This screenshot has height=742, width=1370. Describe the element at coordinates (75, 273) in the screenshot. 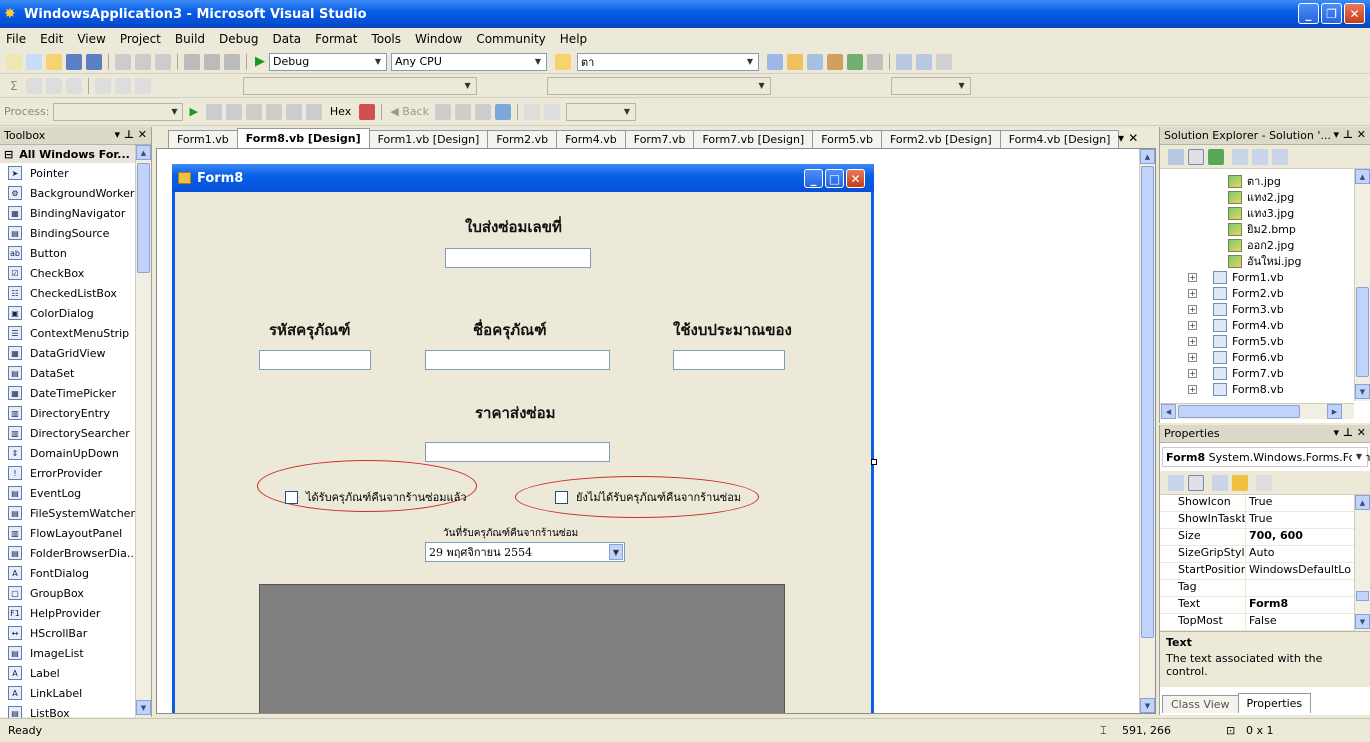

I see `toolbox-item: ☑ CheckBox` at that location.